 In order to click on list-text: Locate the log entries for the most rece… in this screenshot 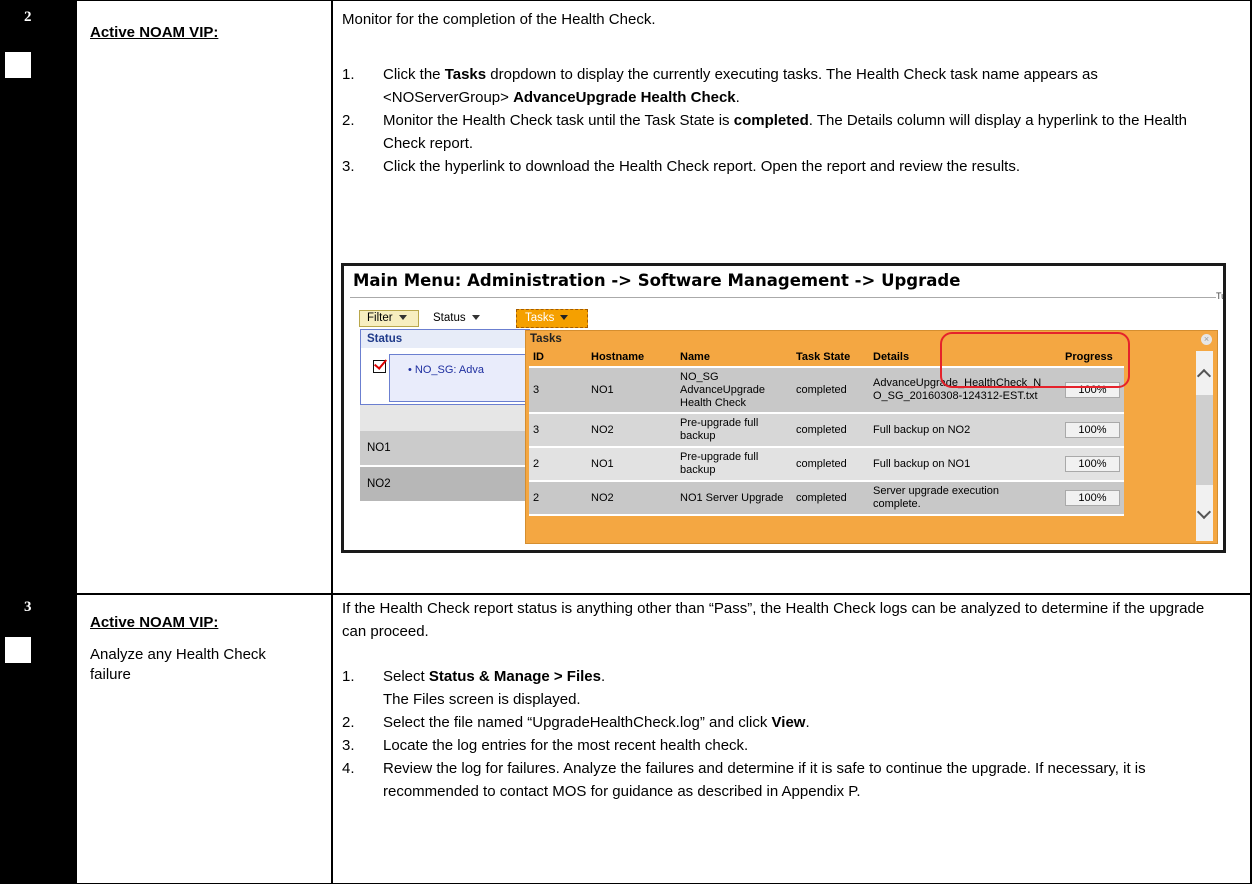, I will do `click(566, 745)`.